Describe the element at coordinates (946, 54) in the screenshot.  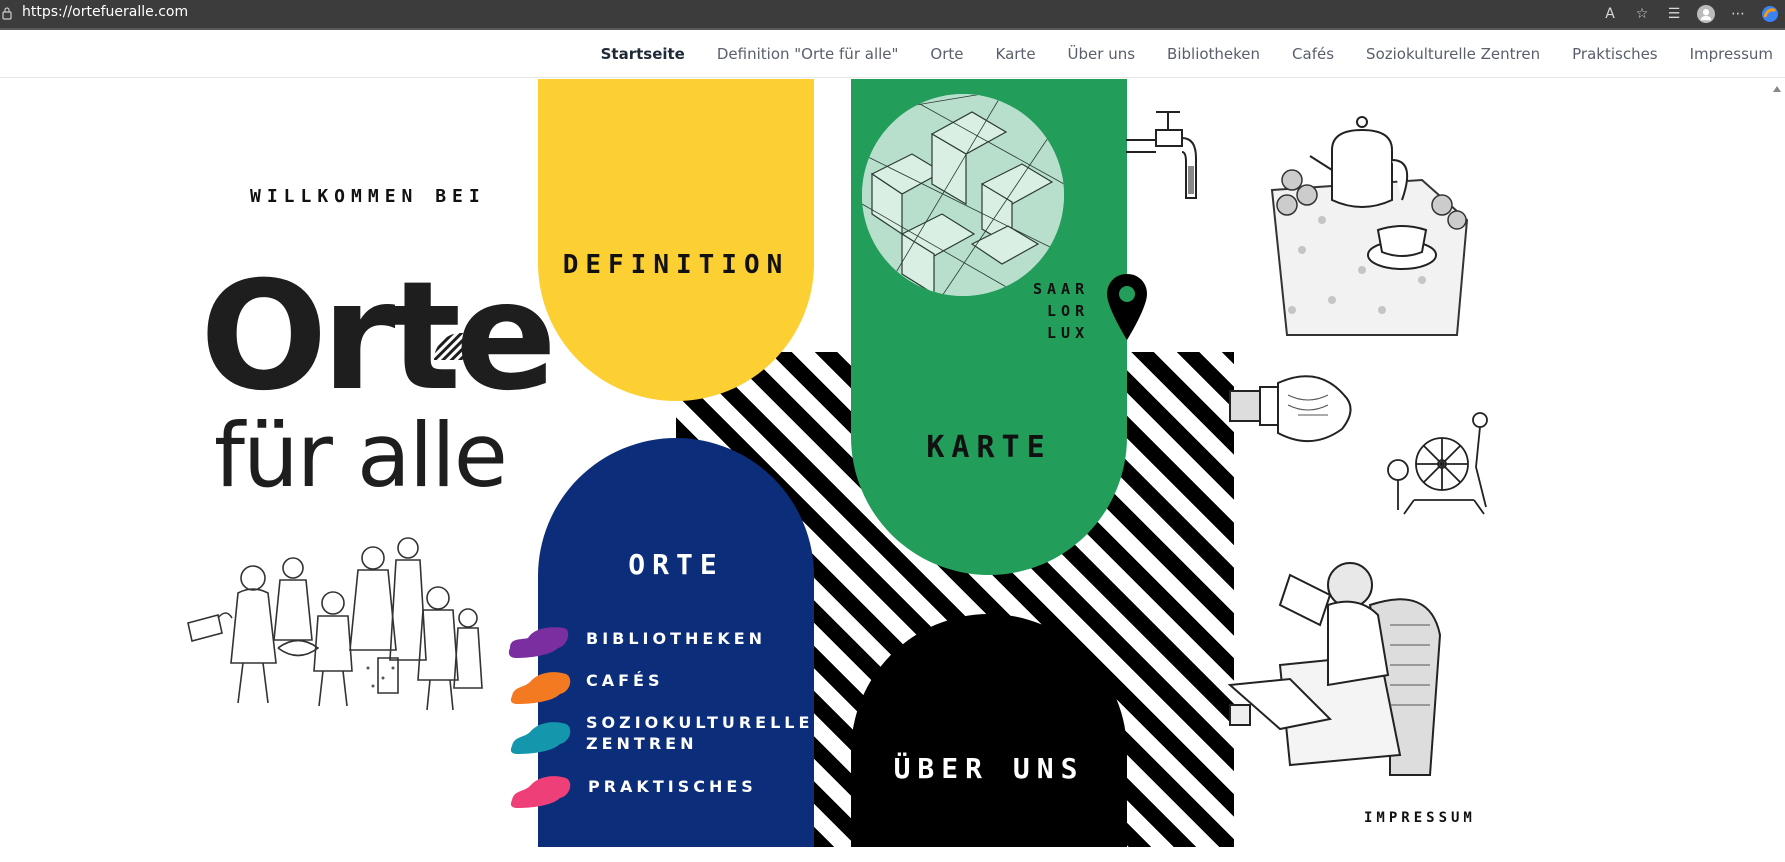
I see `nav-orte: Orte` at that location.